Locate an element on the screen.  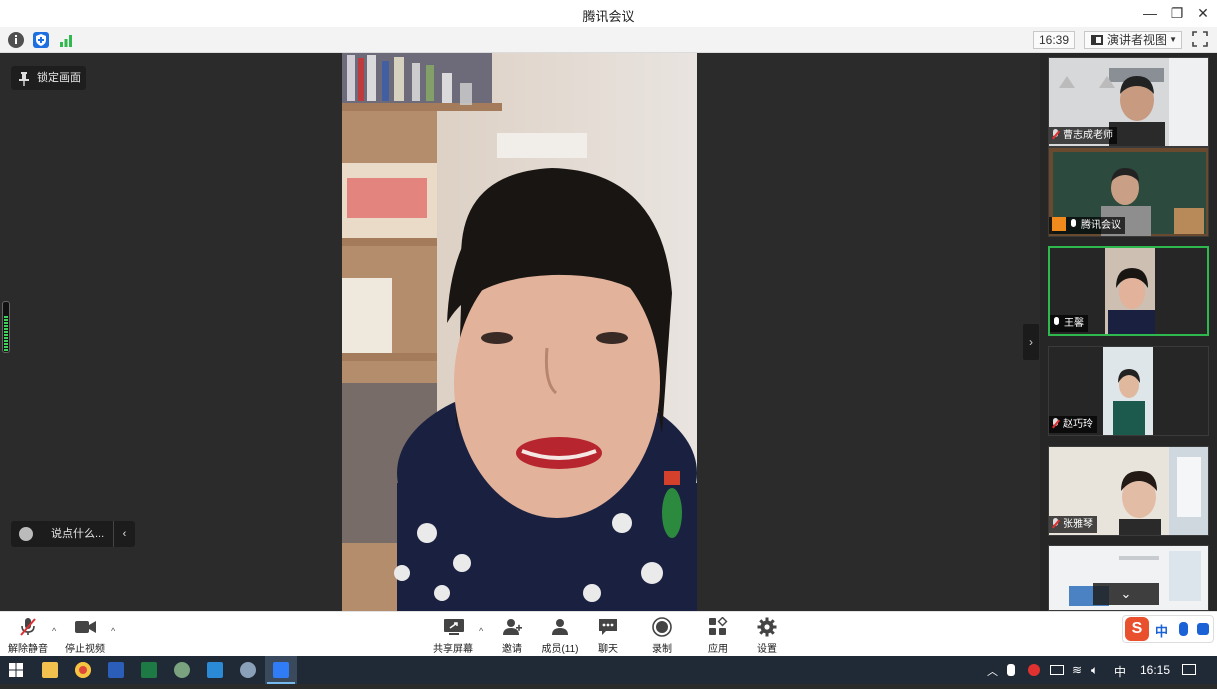
tencent-meeting-taskbar-icon is located at coordinates (281, 670).